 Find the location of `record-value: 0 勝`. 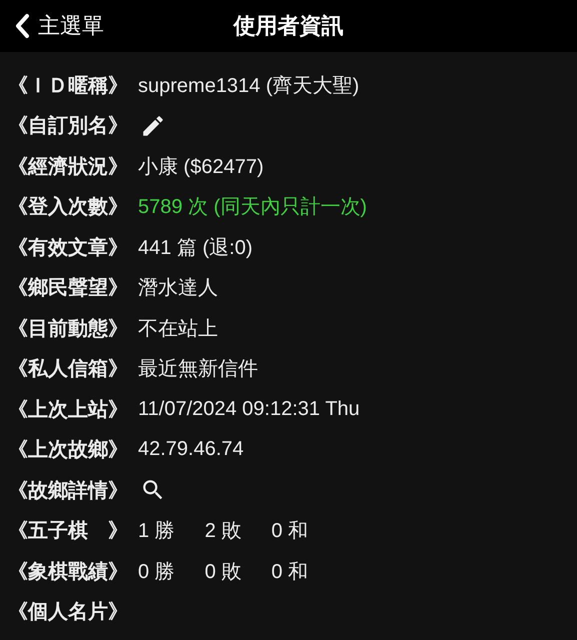

record-value: 0 勝 is located at coordinates (156, 572).